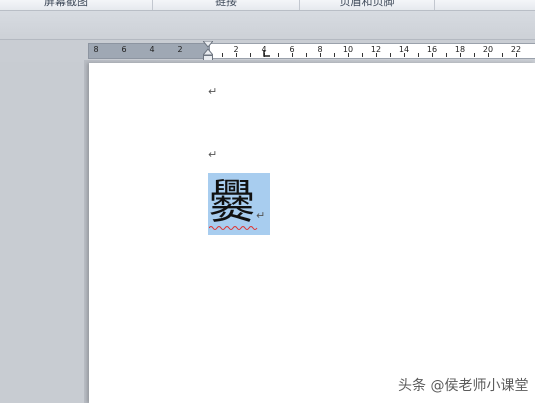 The image size is (535, 403). Describe the element at coordinates (267, 25) in the screenshot. I see `ribbon-bottom-bar` at that location.